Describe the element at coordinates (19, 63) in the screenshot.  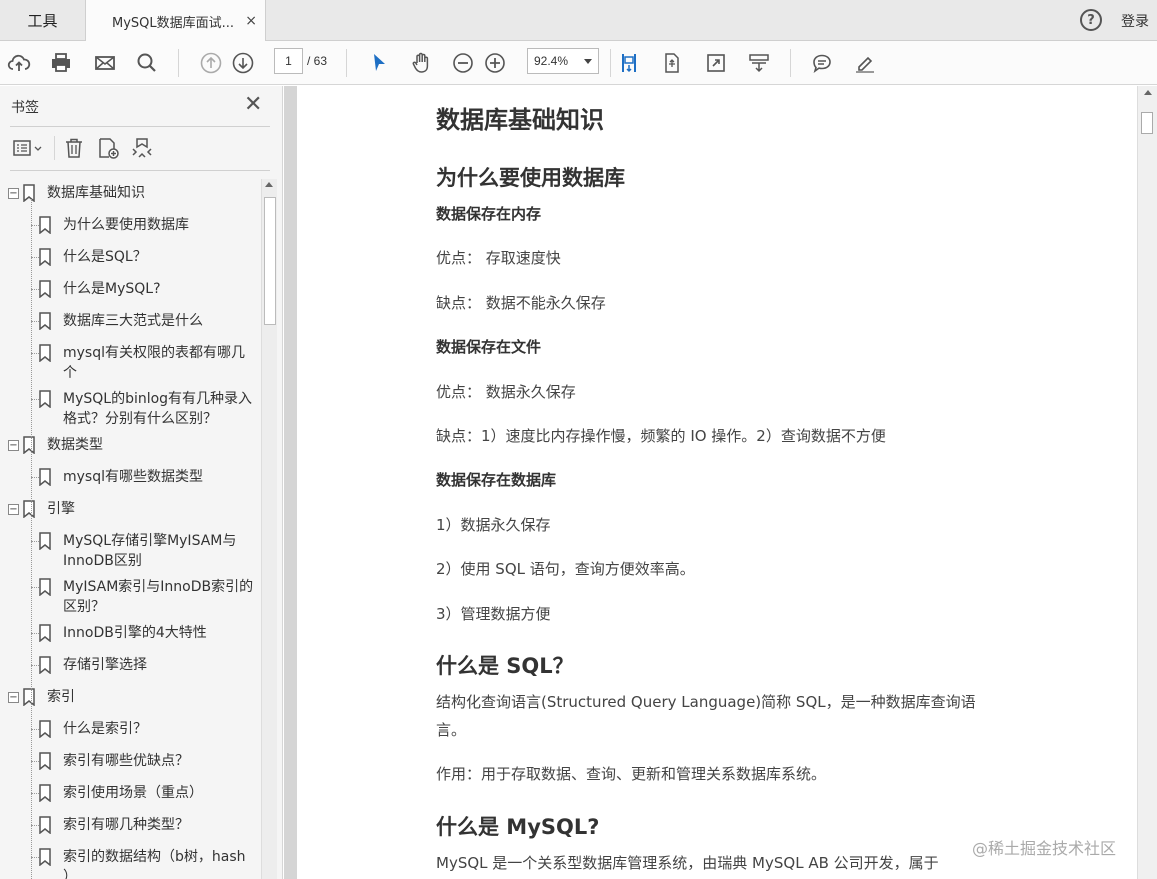
I see `upload-cloud-icon` at that location.